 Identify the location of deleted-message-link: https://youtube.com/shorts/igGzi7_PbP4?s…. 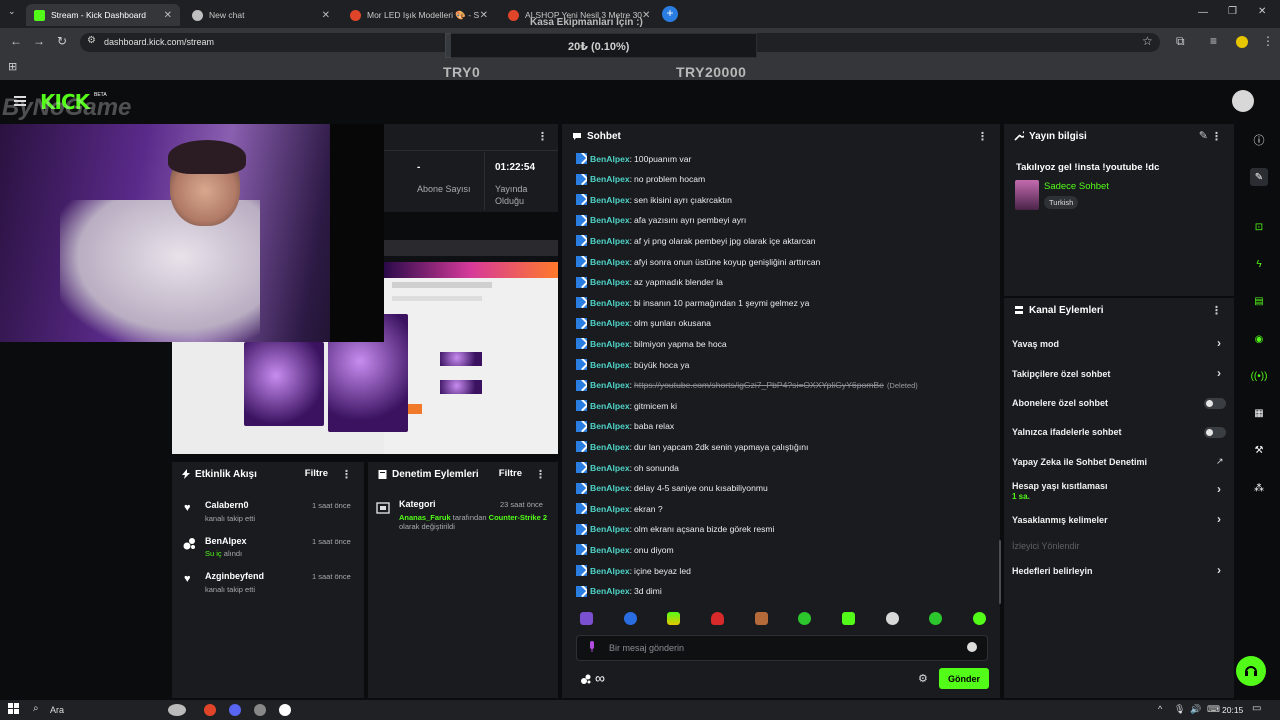
(759, 385).